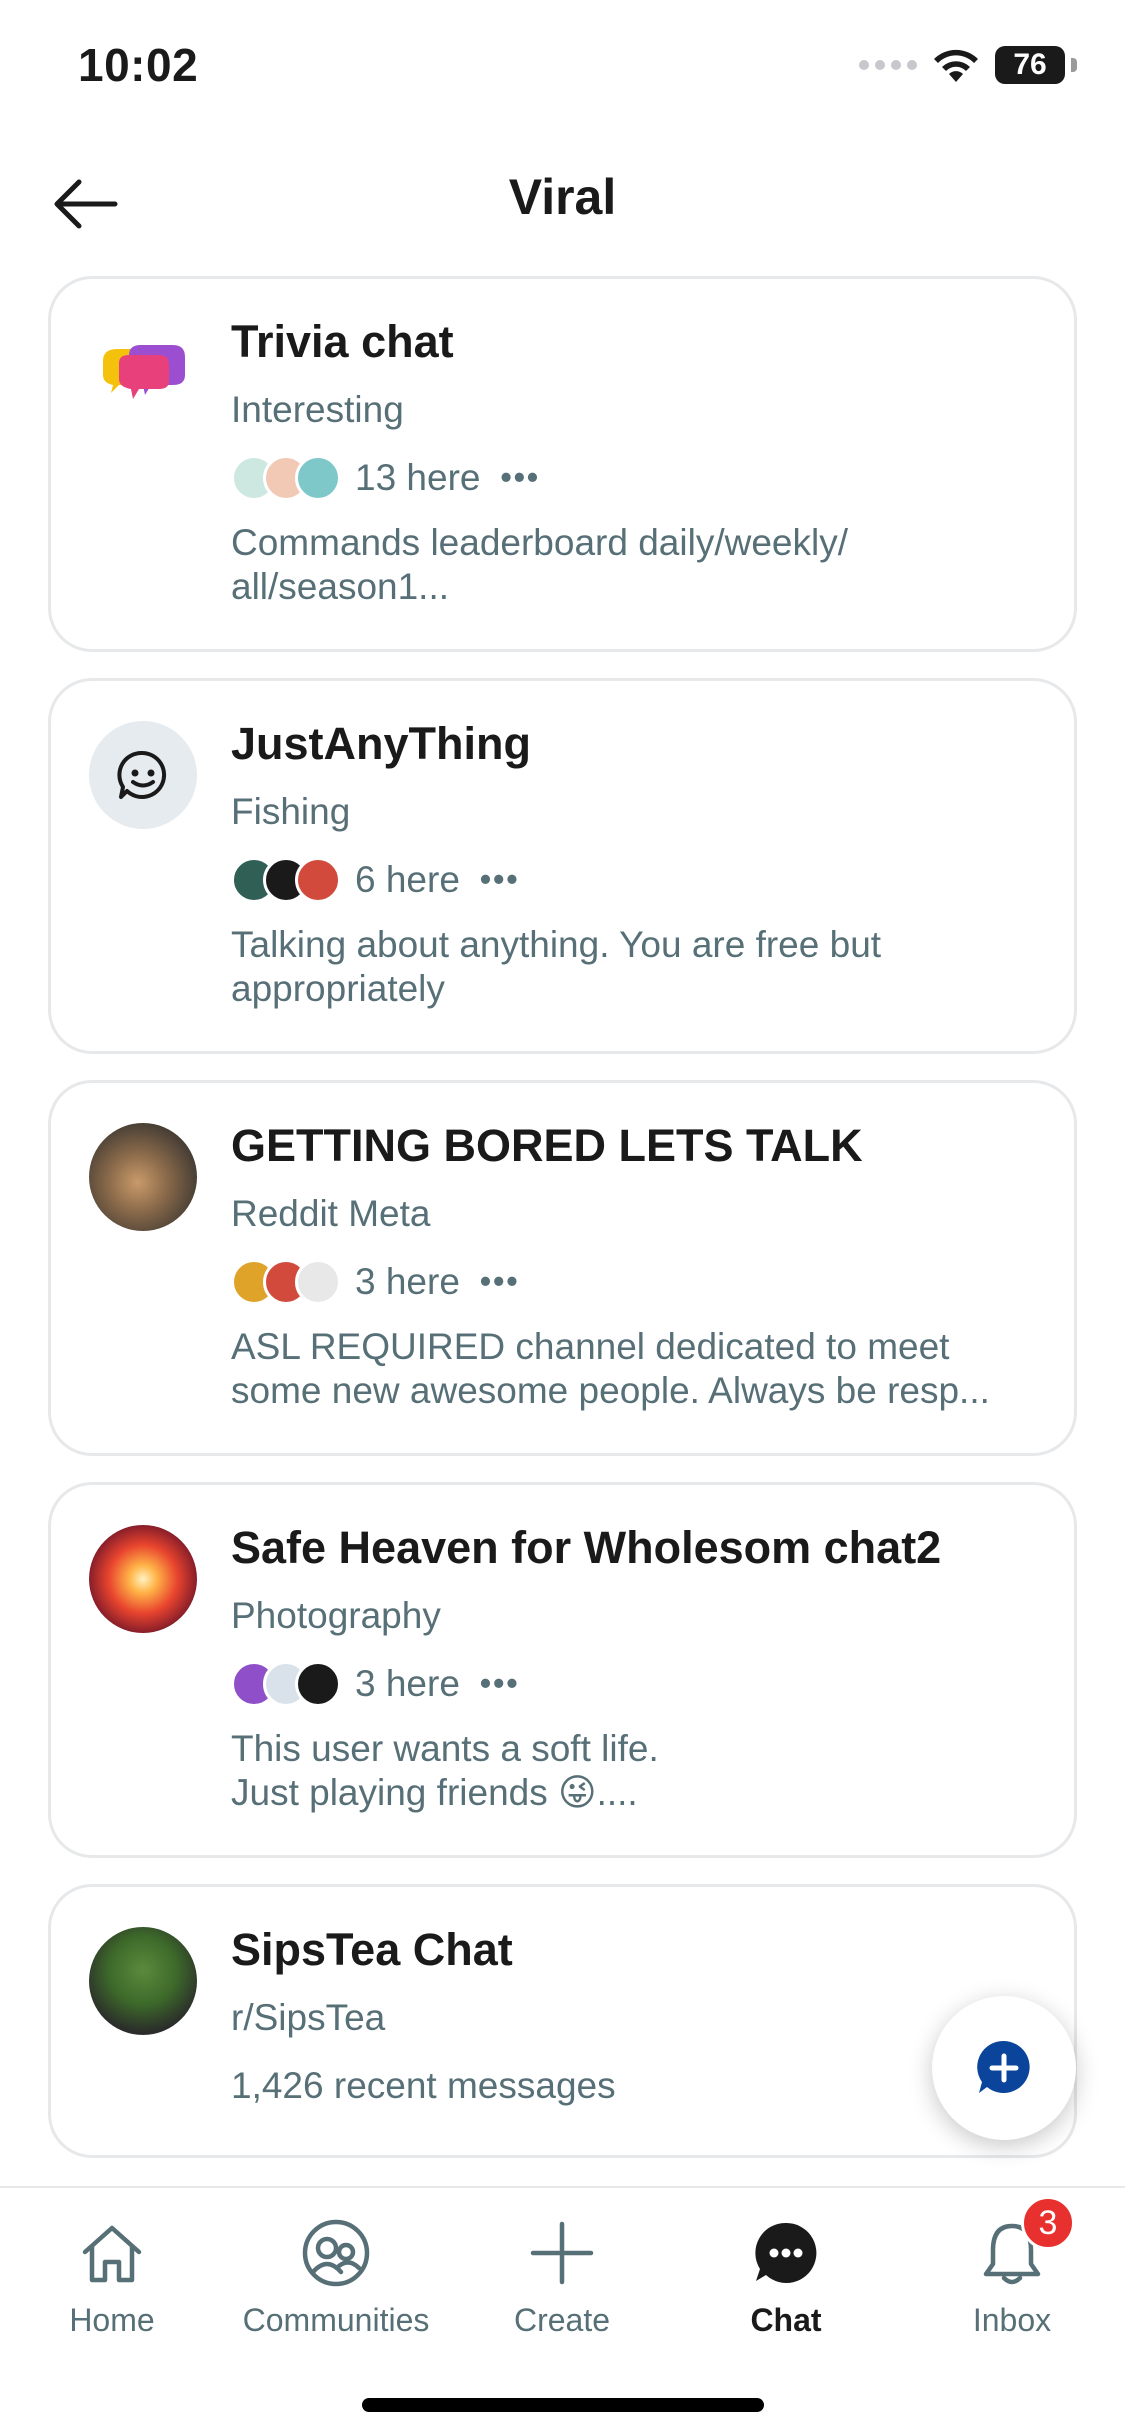  What do you see at coordinates (562, 2320) in the screenshot?
I see `nav-create-label: Create` at bounding box center [562, 2320].